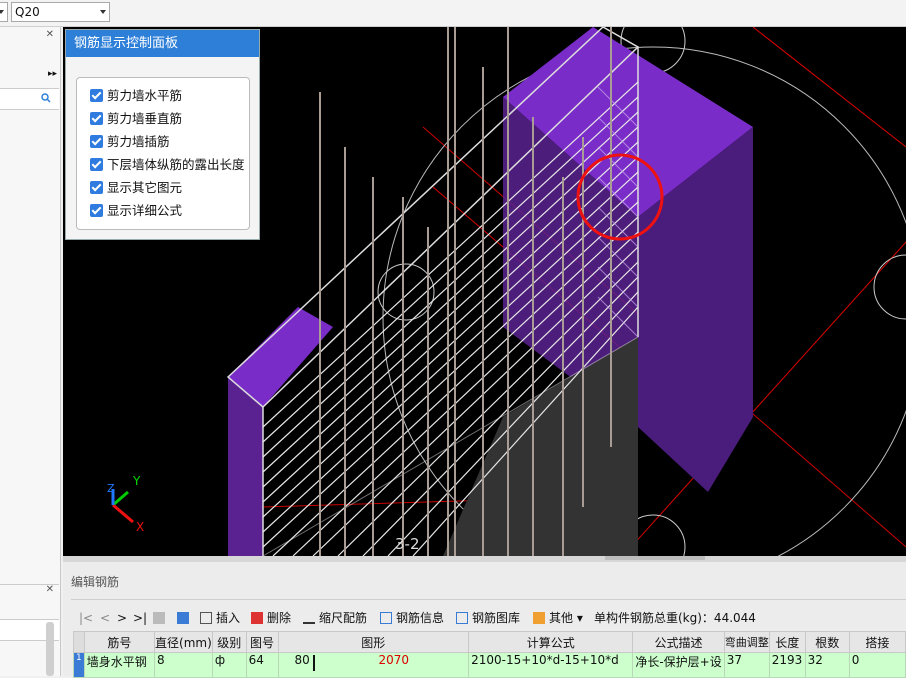  What do you see at coordinates (678, 642) in the screenshot?
I see `col-header: 公式描述` at bounding box center [678, 642].